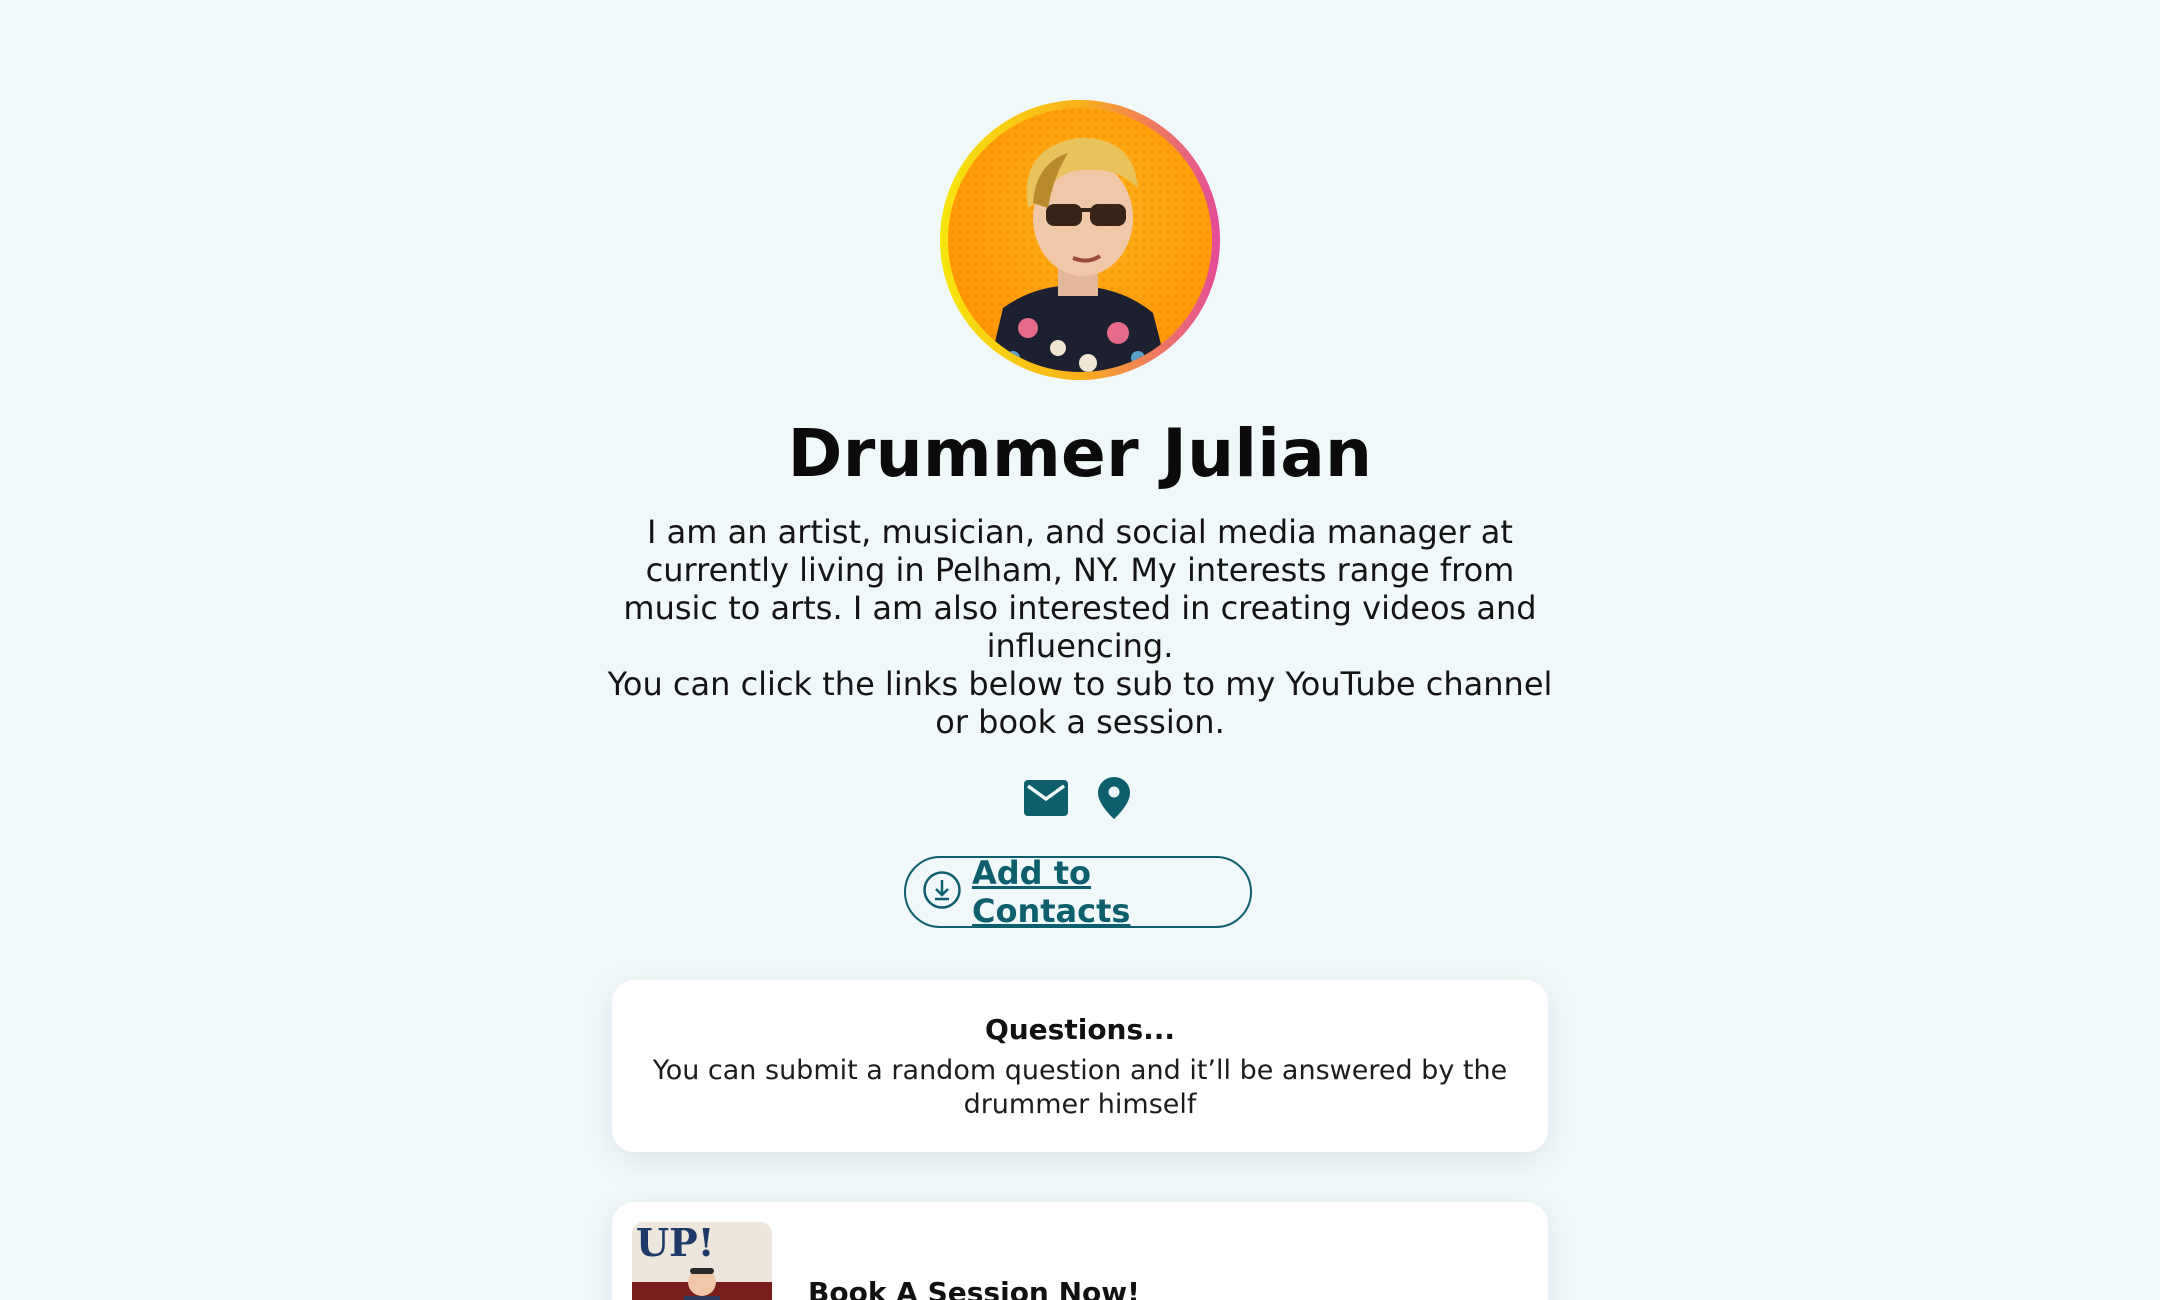 This screenshot has width=2160, height=1300. I want to click on download-circle-icon, so click(942, 892).